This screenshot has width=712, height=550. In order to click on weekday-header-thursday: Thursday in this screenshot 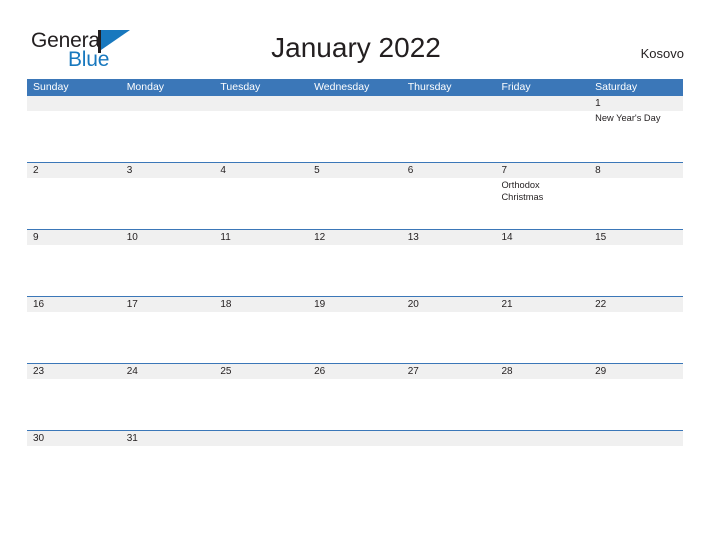, I will do `click(429, 87)`.